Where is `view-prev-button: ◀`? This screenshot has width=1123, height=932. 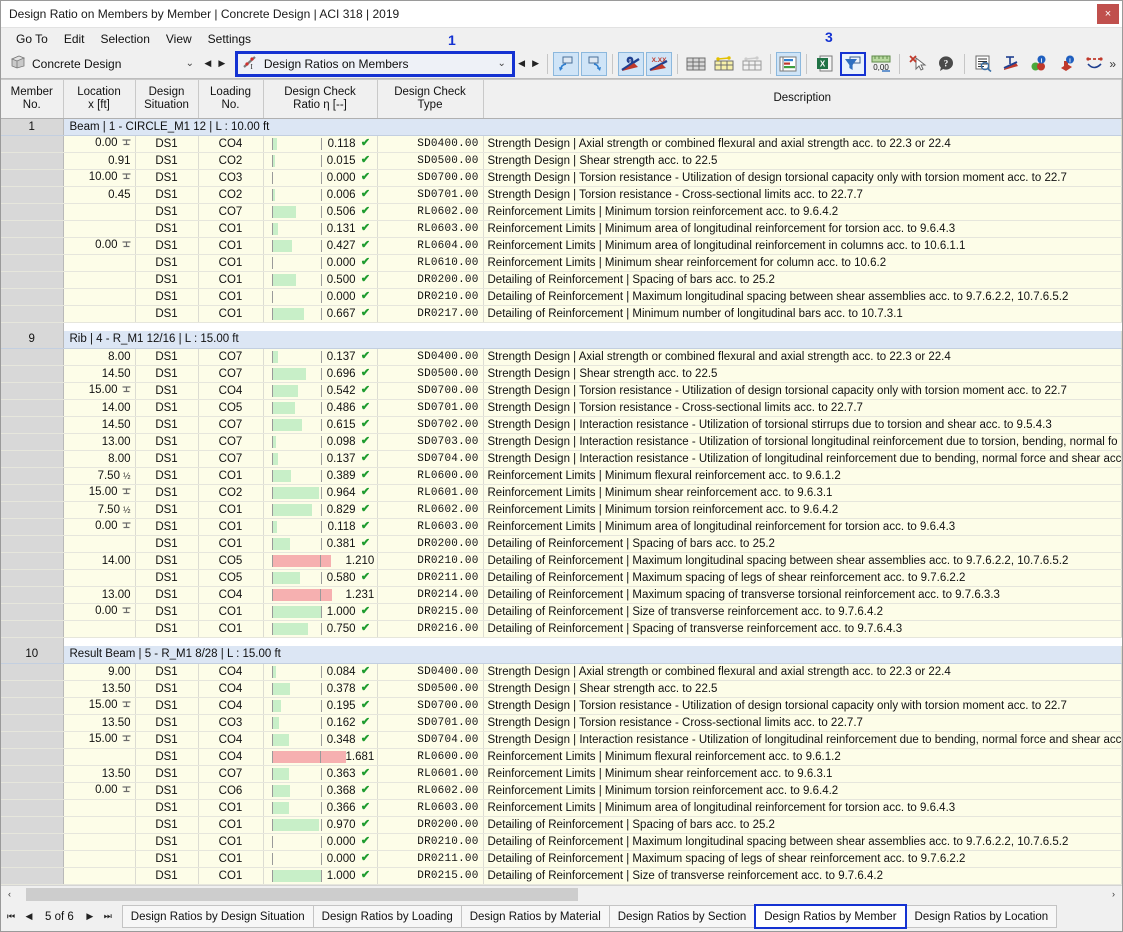
view-prev-button: ◀ is located at coordinates (522, 64).